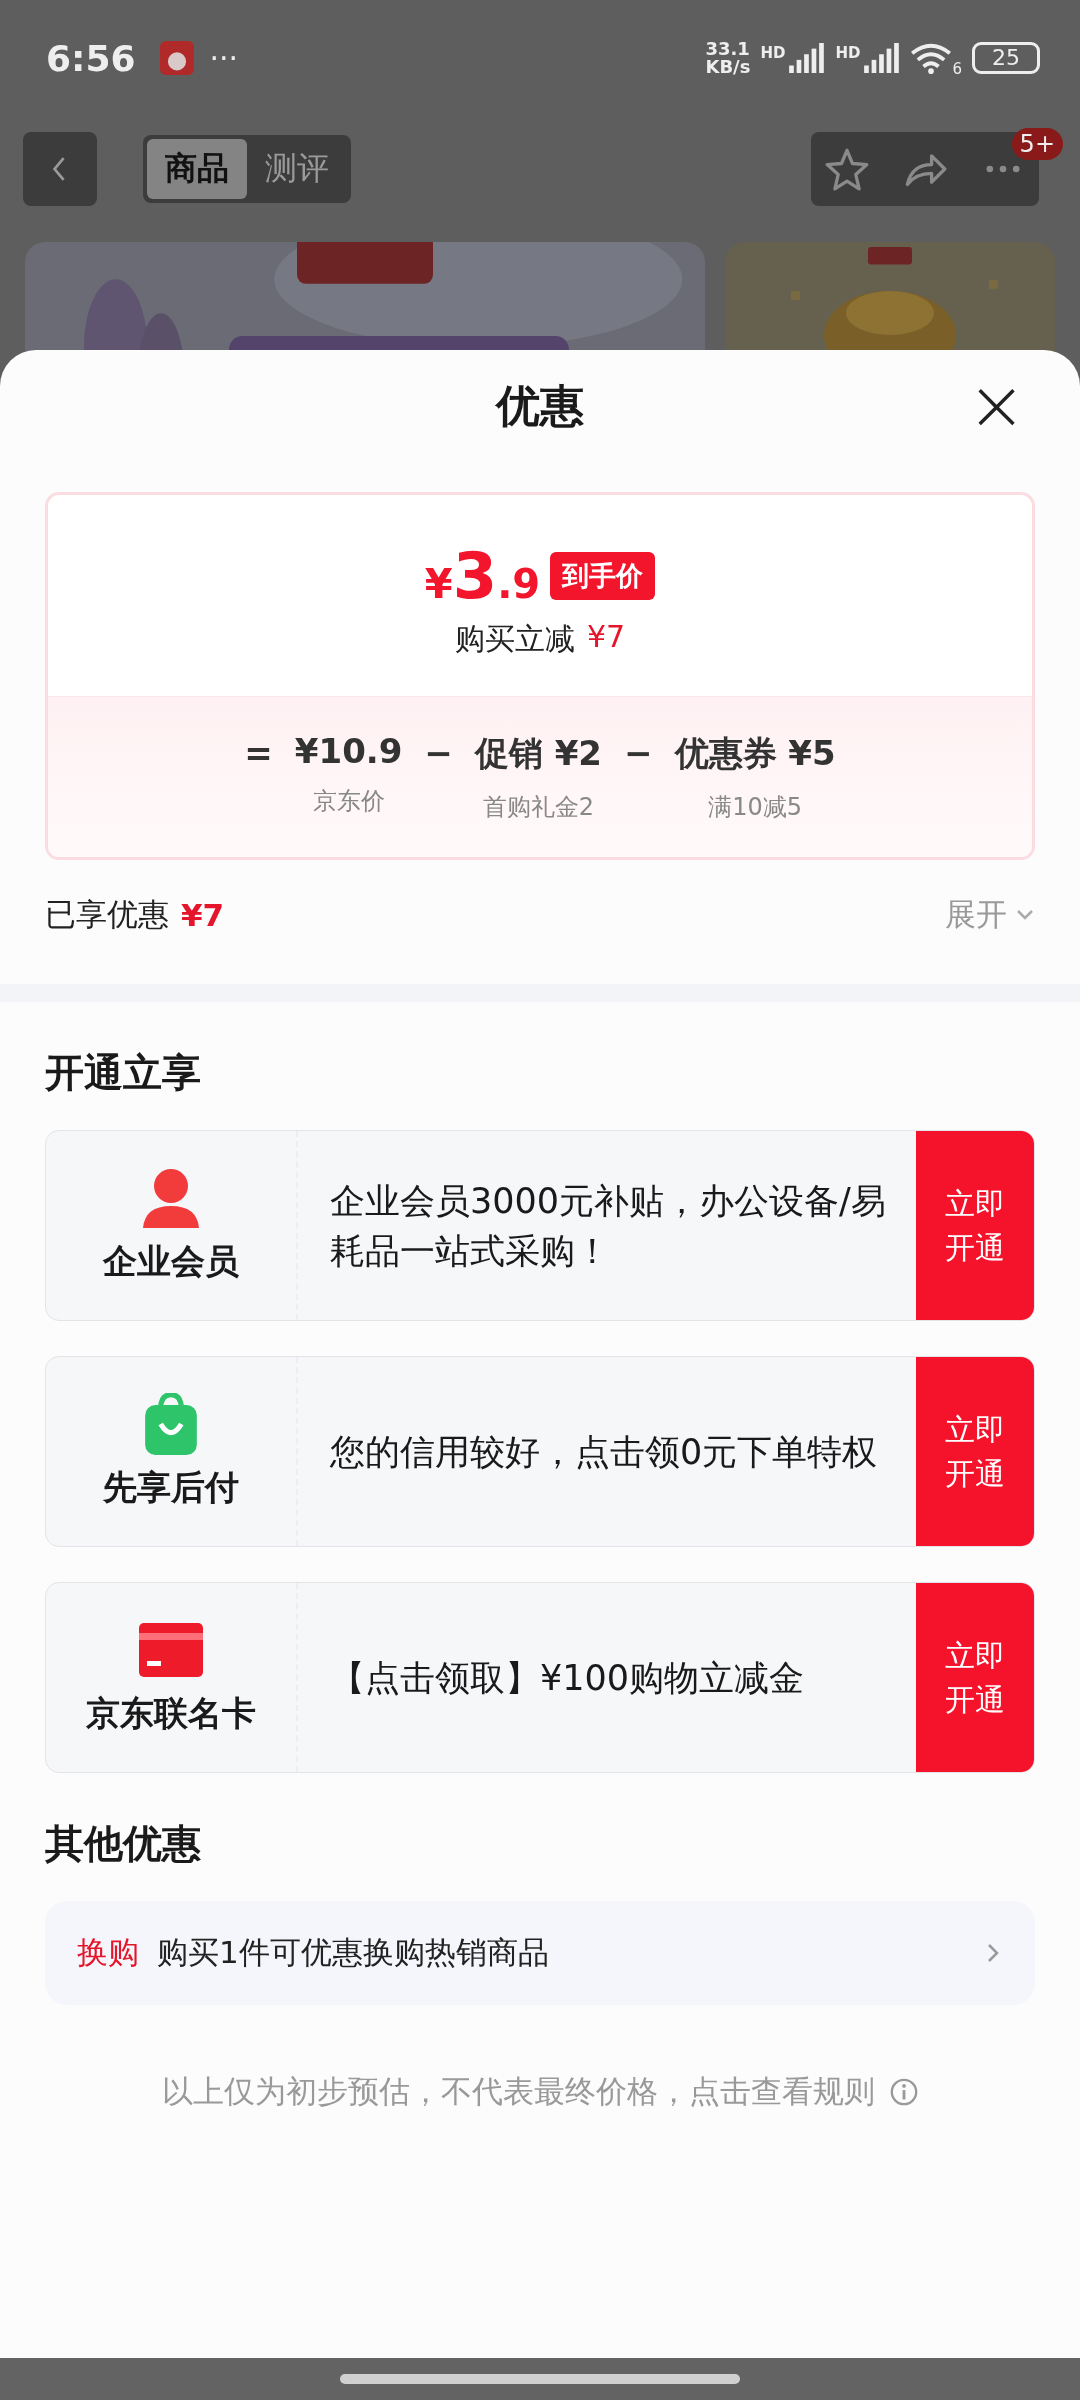 The image size is (1080, 2400). I want to click on breakdown-note: 首购礼金2, so click(538, 807).